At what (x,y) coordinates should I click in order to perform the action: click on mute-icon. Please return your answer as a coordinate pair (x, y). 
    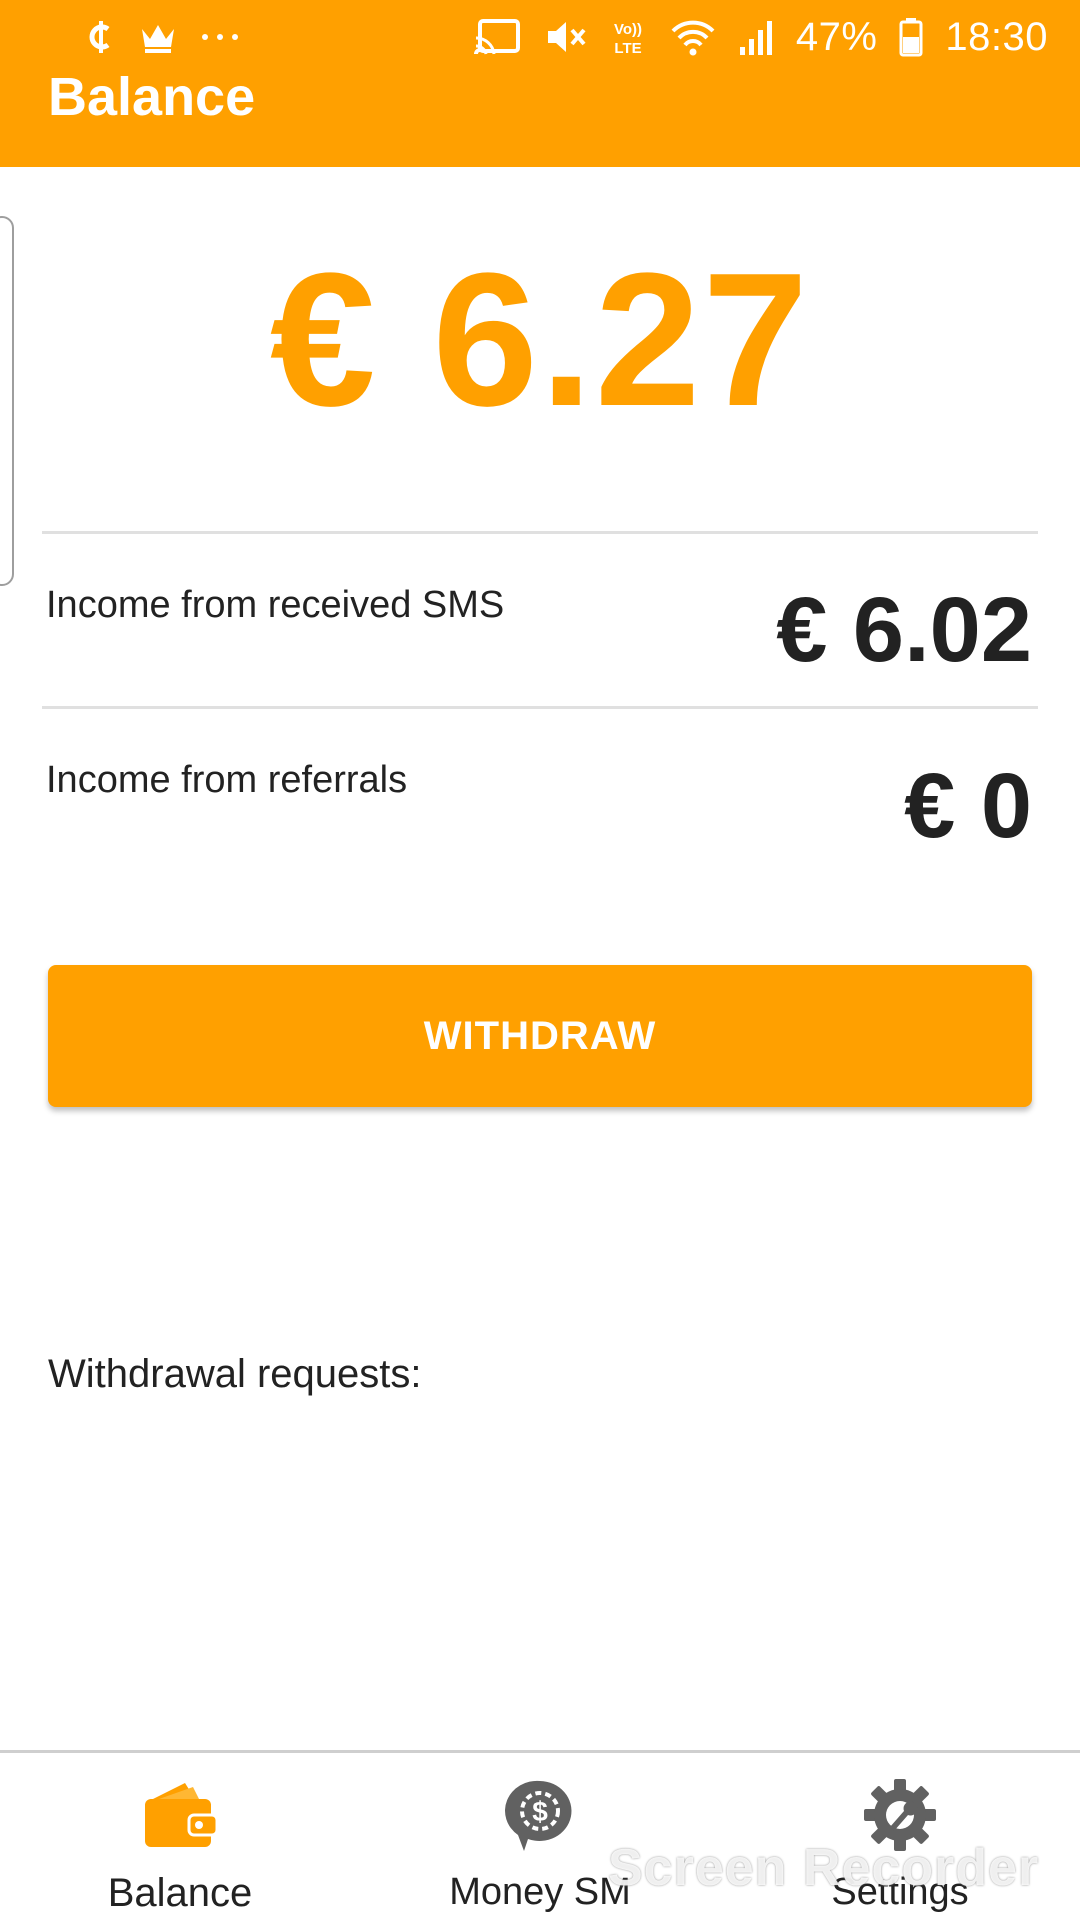
    Looking at the image, I should click on (565, 37).